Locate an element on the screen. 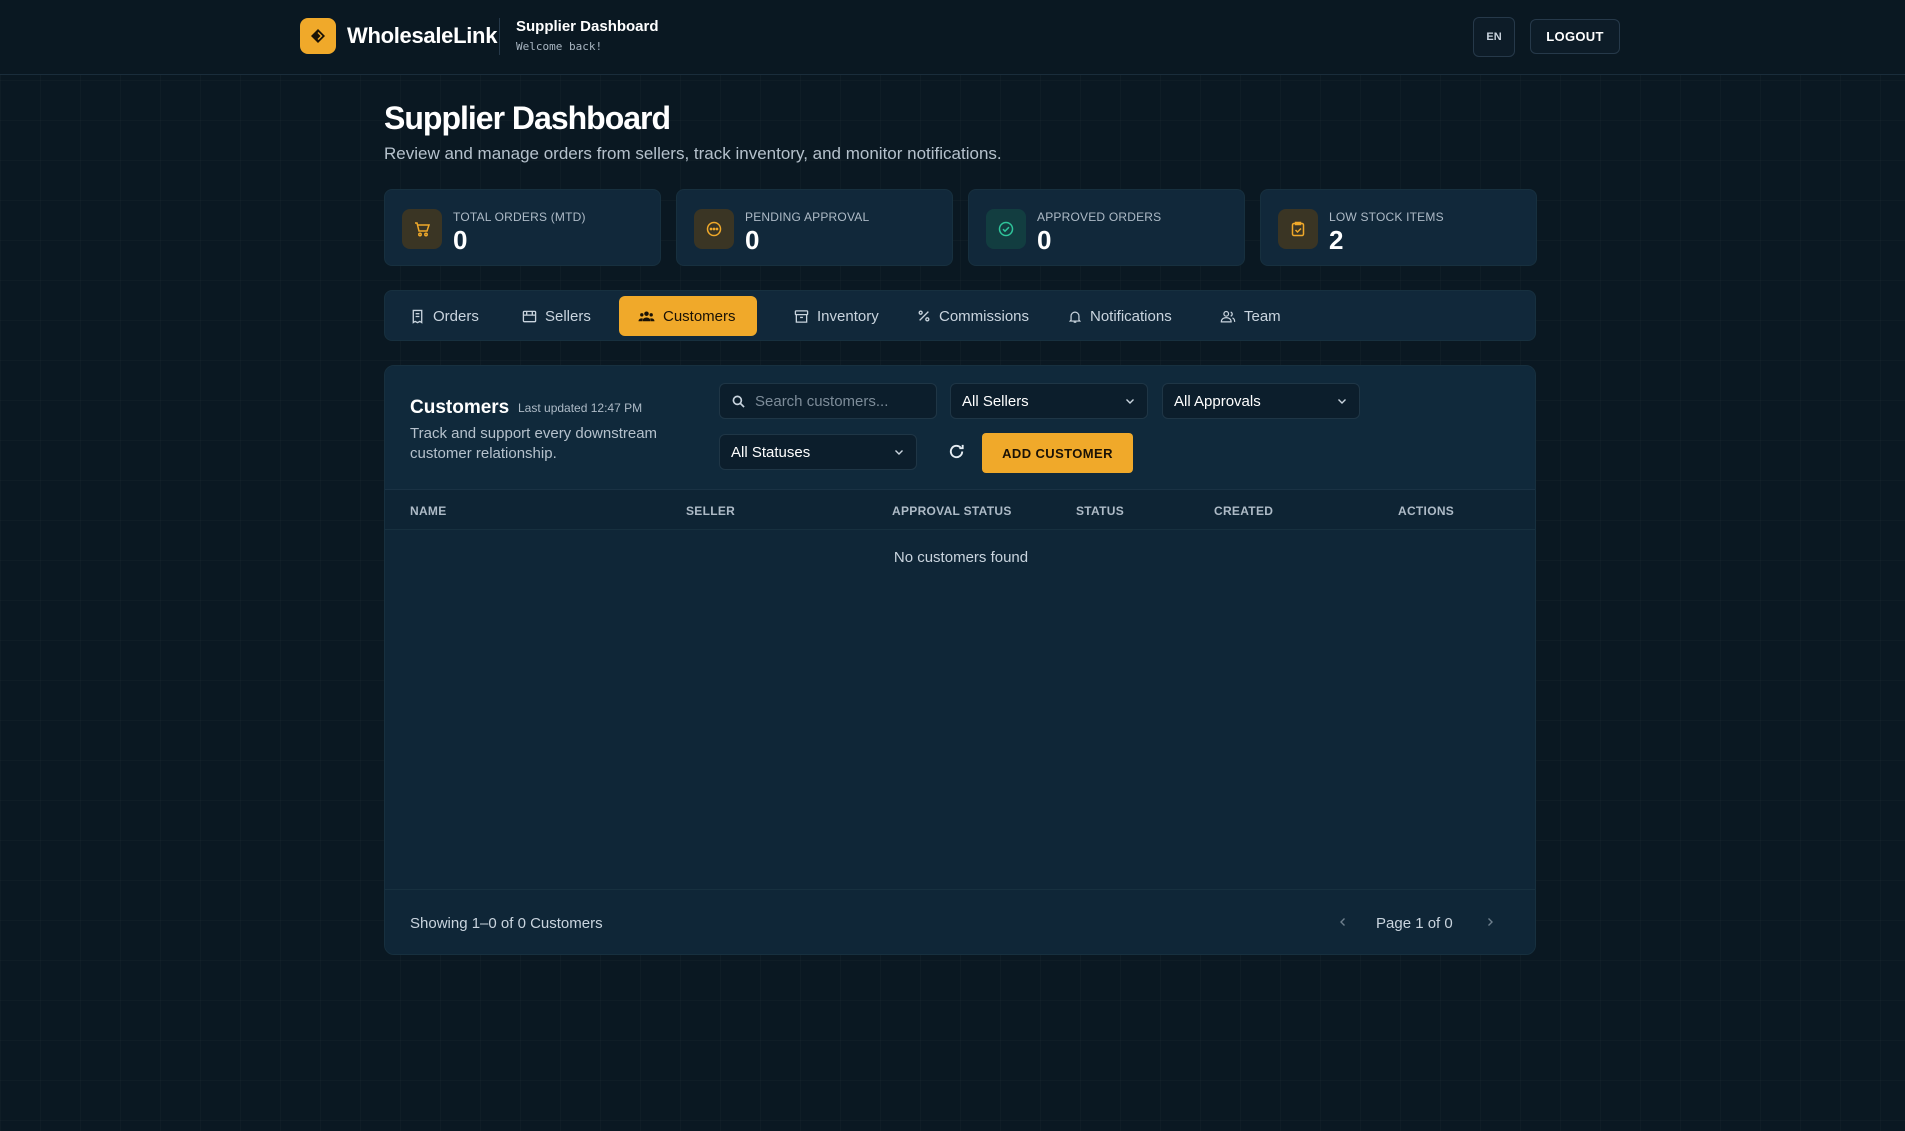  cart-icon is located at coordinates (422, 229).